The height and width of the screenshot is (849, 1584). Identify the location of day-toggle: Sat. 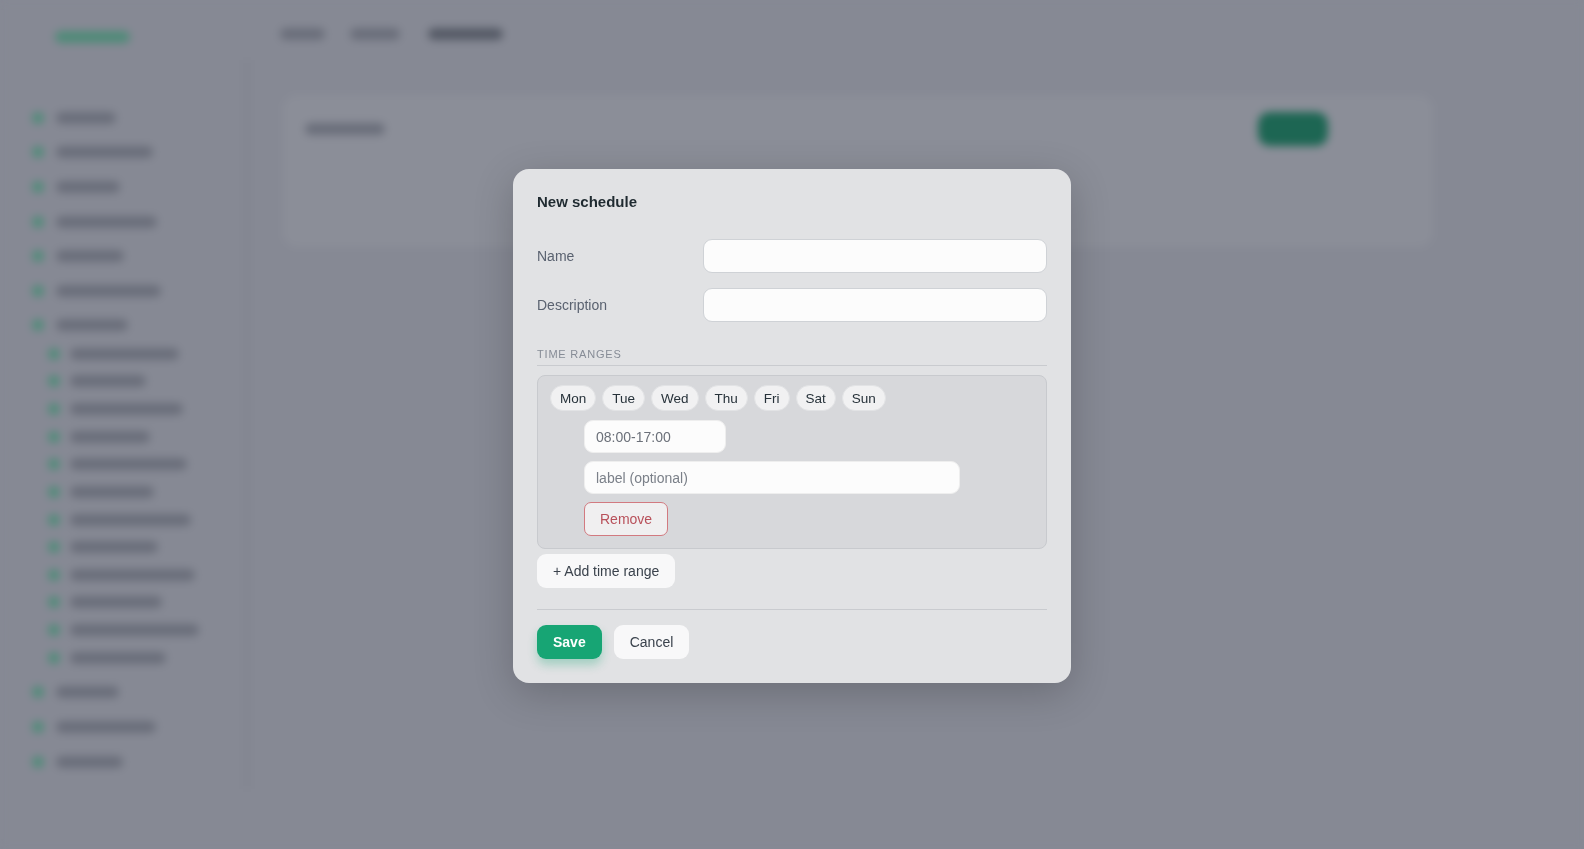
(815, 398).